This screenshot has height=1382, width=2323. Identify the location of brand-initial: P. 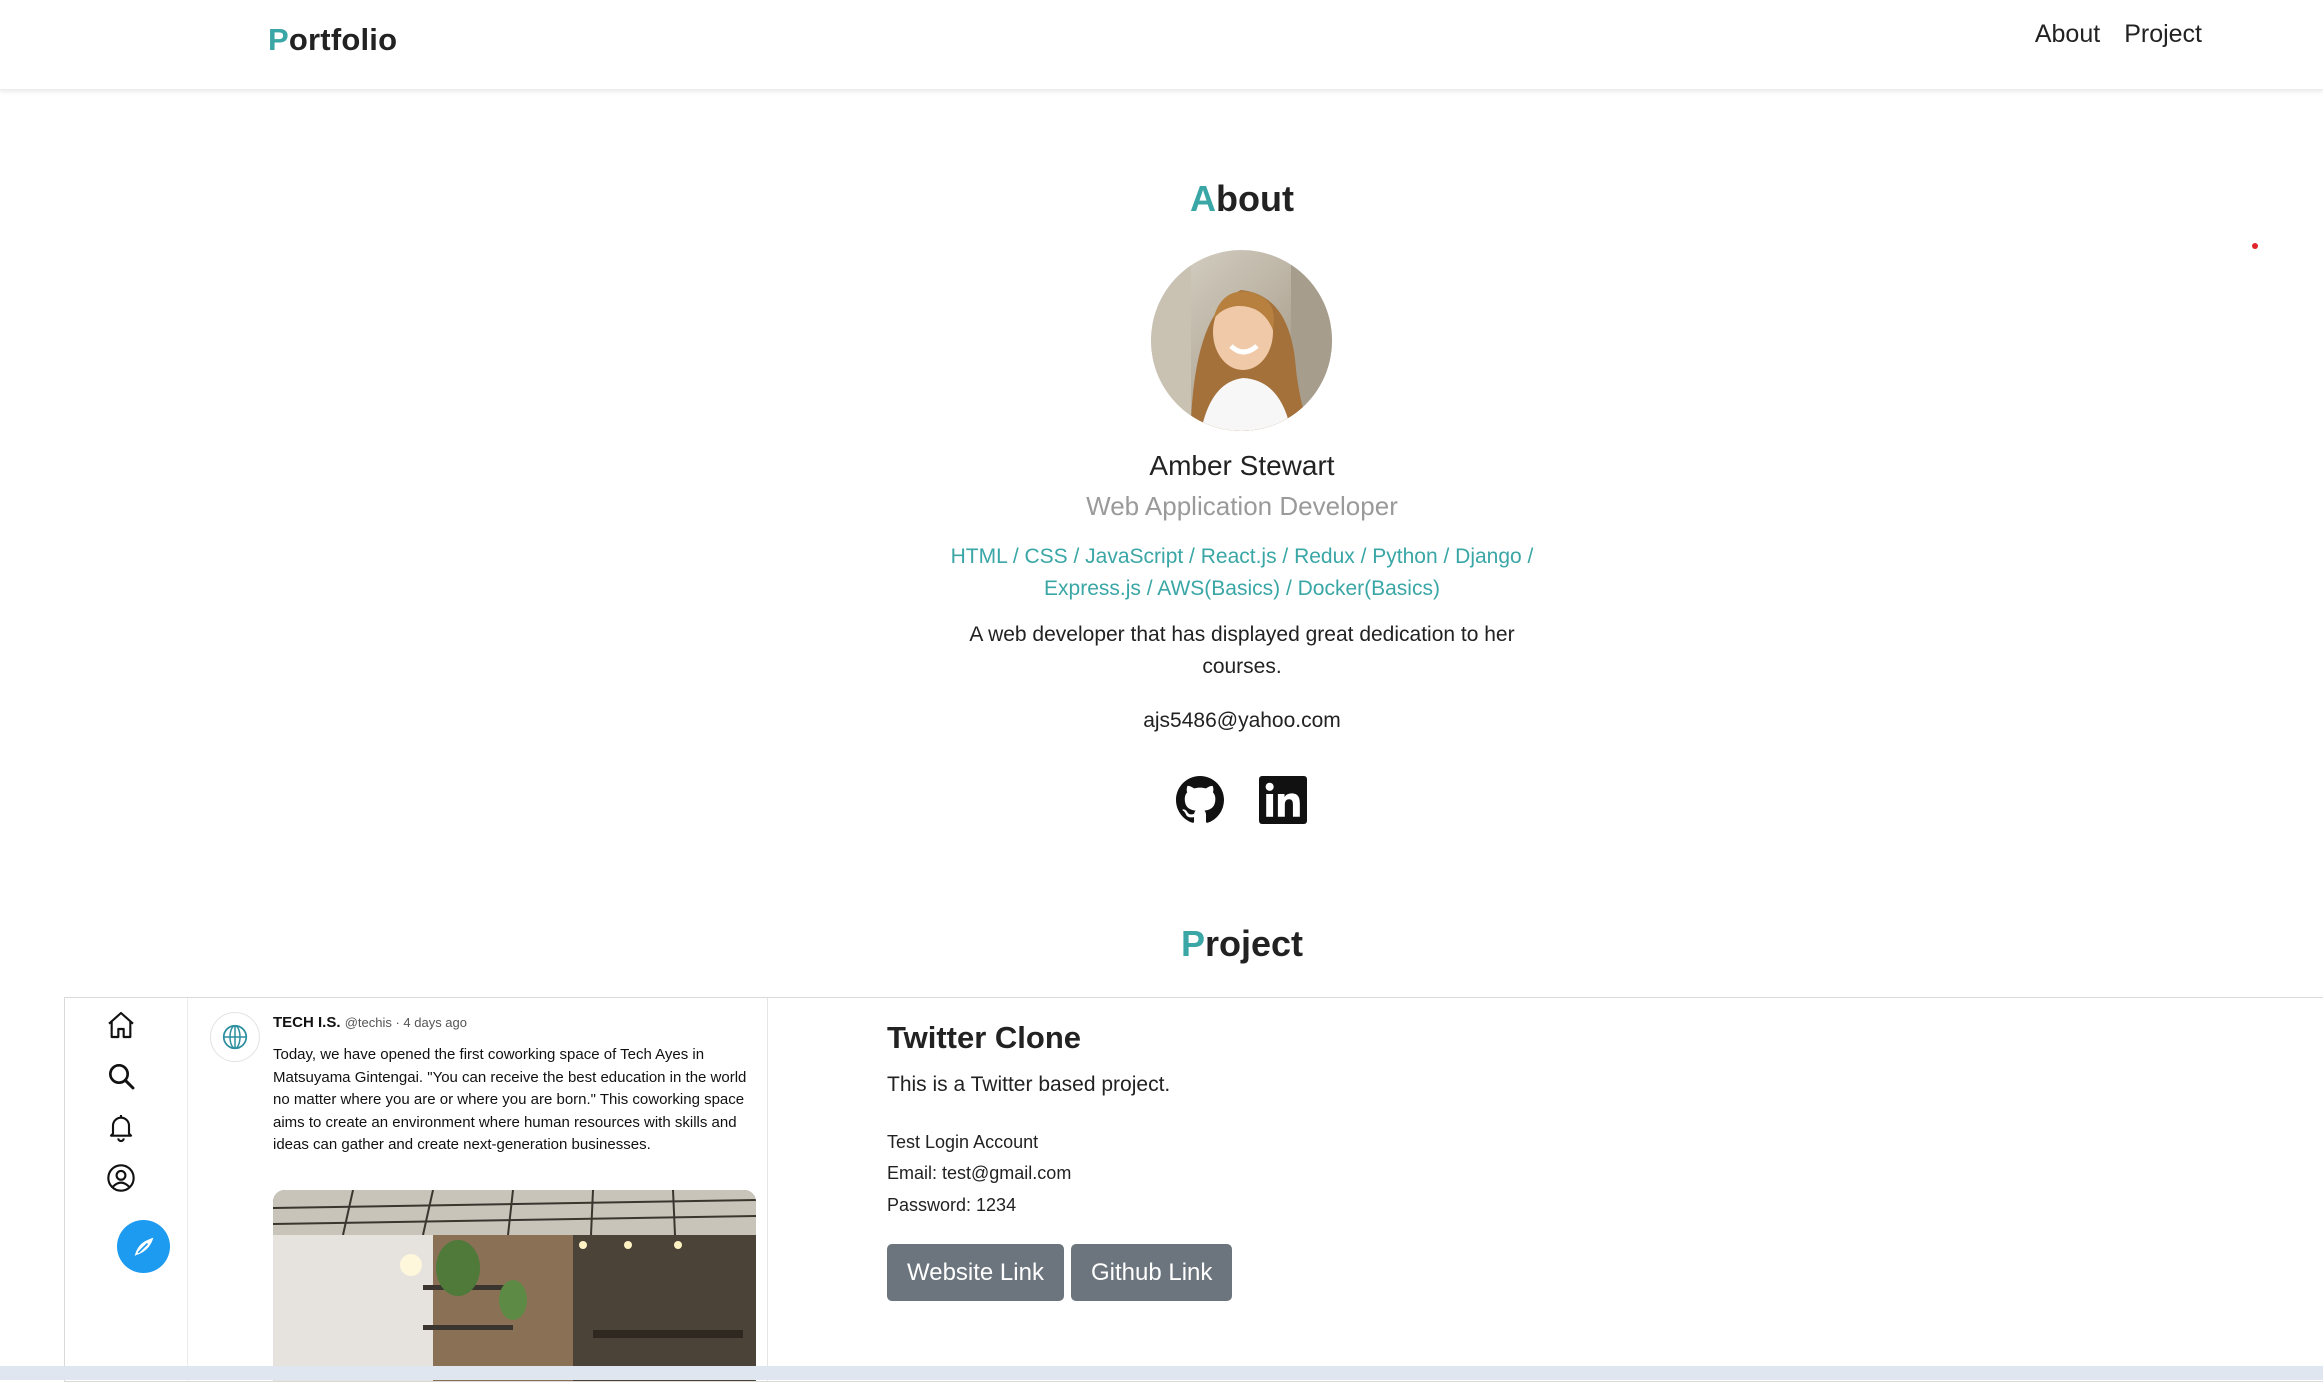
(278, 39).